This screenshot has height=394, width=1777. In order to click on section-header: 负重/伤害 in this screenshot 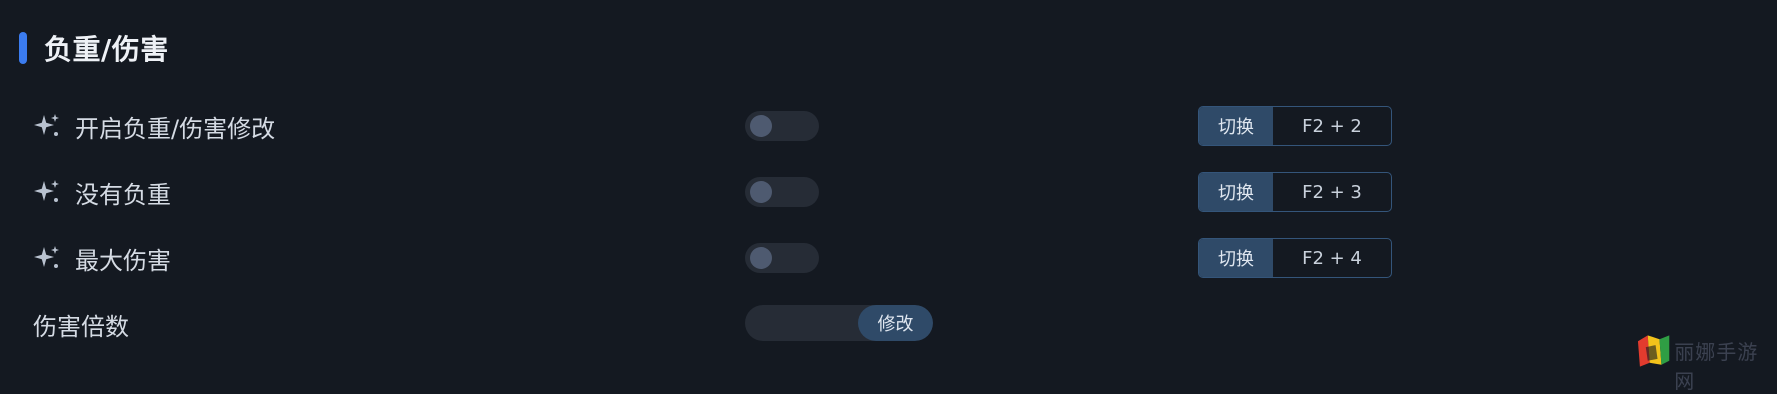, I will do `click(94, 48)`.